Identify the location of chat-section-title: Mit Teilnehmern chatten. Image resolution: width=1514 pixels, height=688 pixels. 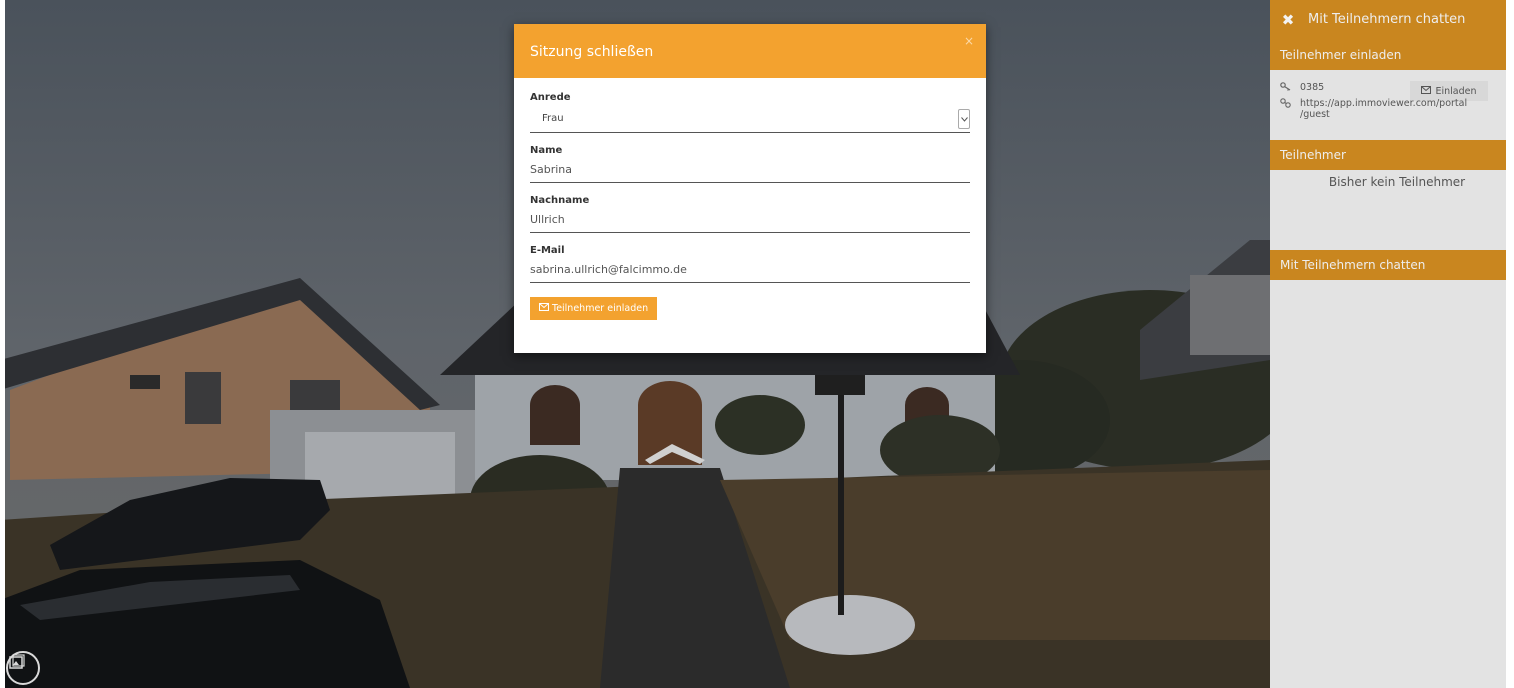
(1388, 265).